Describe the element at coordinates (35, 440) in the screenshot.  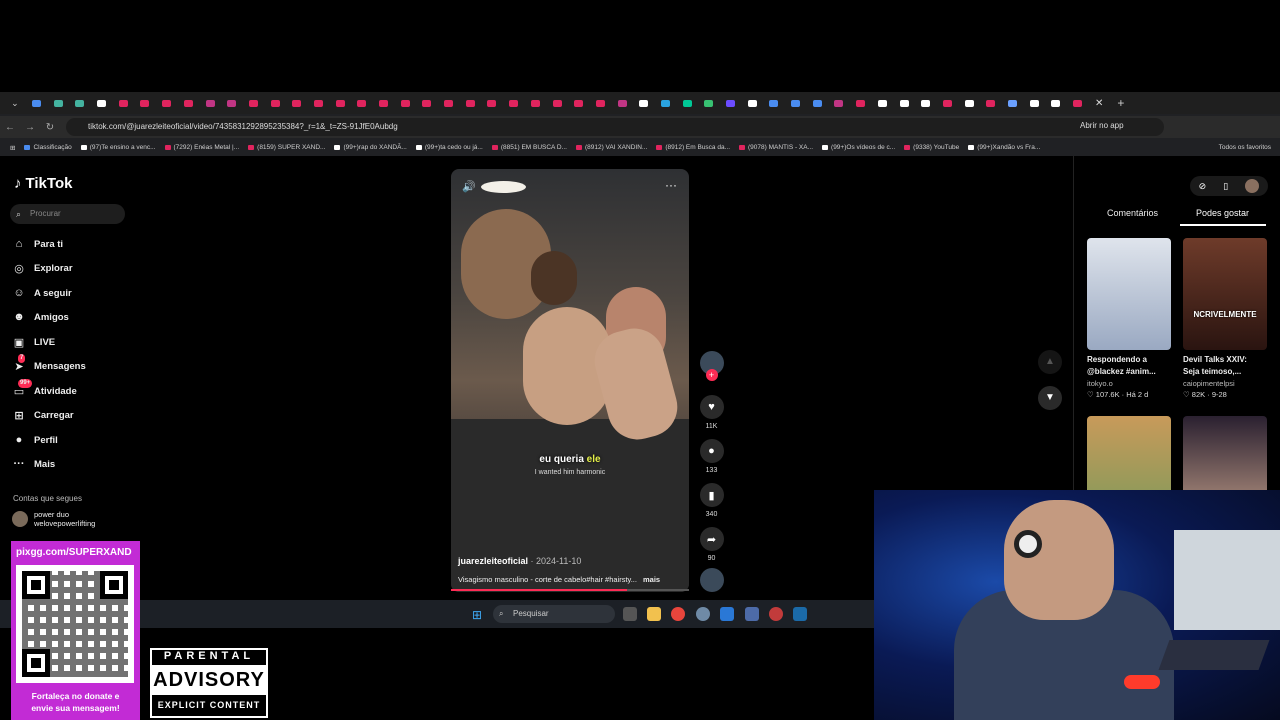
I see `nav-item-perfil: ● Perfil` at that location.